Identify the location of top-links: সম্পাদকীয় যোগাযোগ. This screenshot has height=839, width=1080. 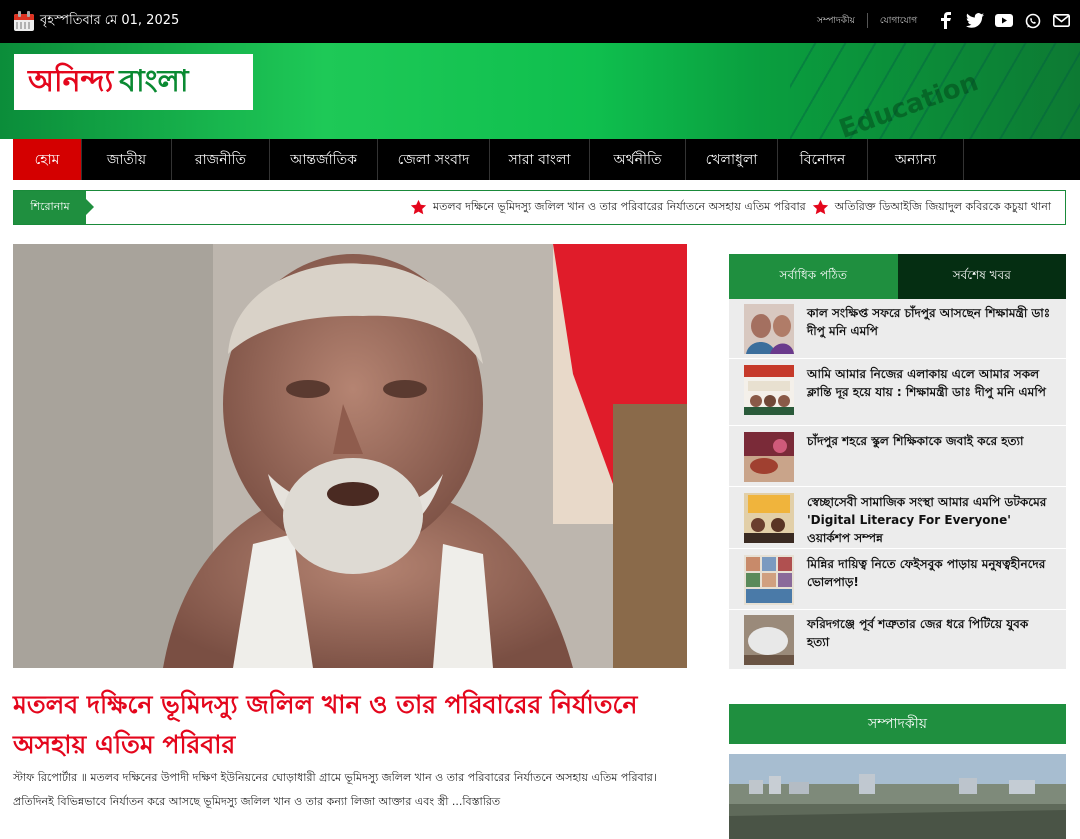
(867, 20).